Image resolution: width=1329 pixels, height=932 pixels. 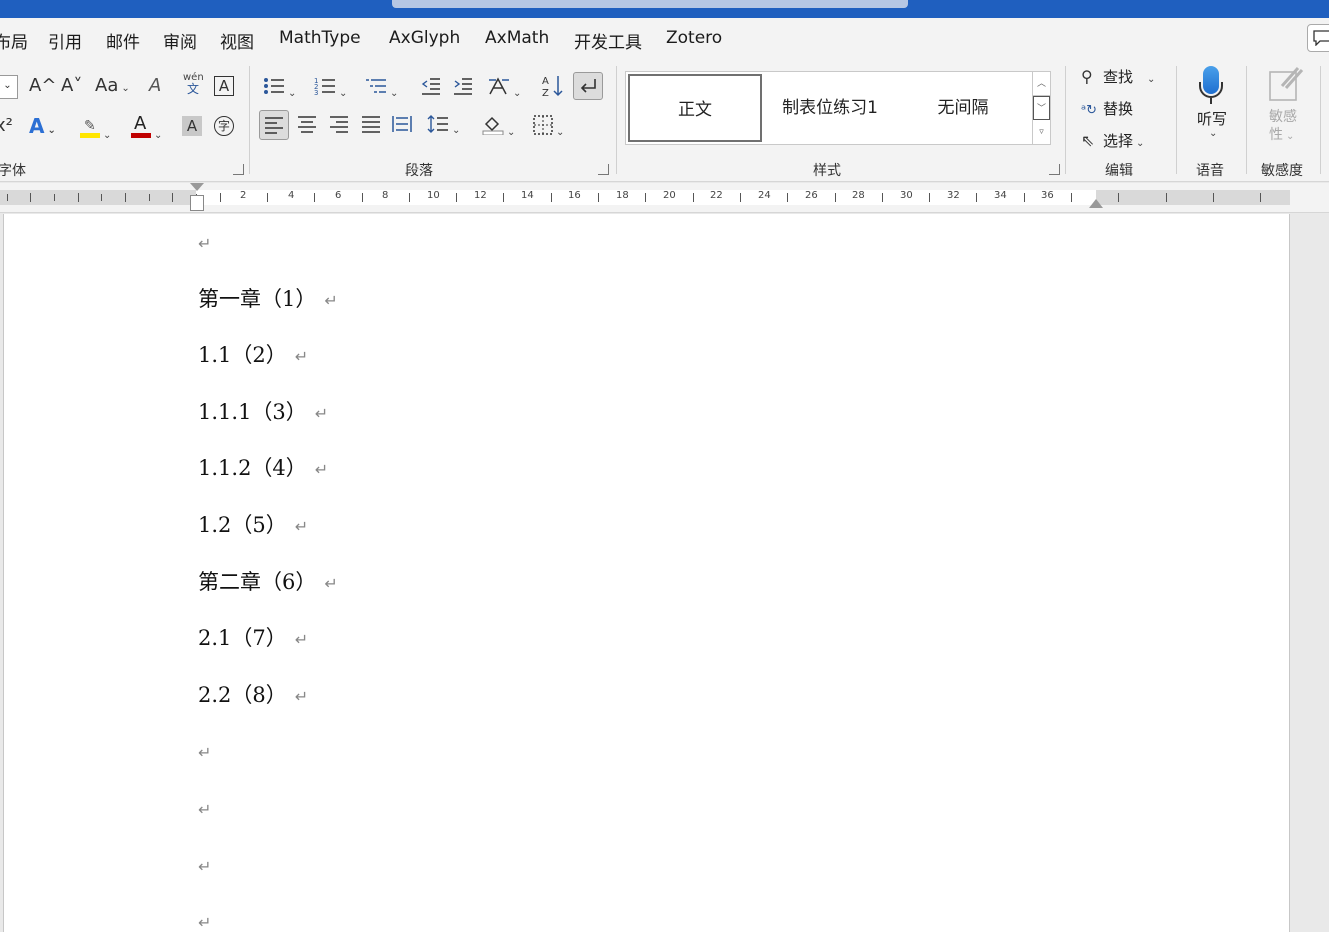 What do you see at coordinates (268, 583) in the screenshot?
I see `heading-paragraph: 第二章（6） ↵` at bounding box center [268, 583].